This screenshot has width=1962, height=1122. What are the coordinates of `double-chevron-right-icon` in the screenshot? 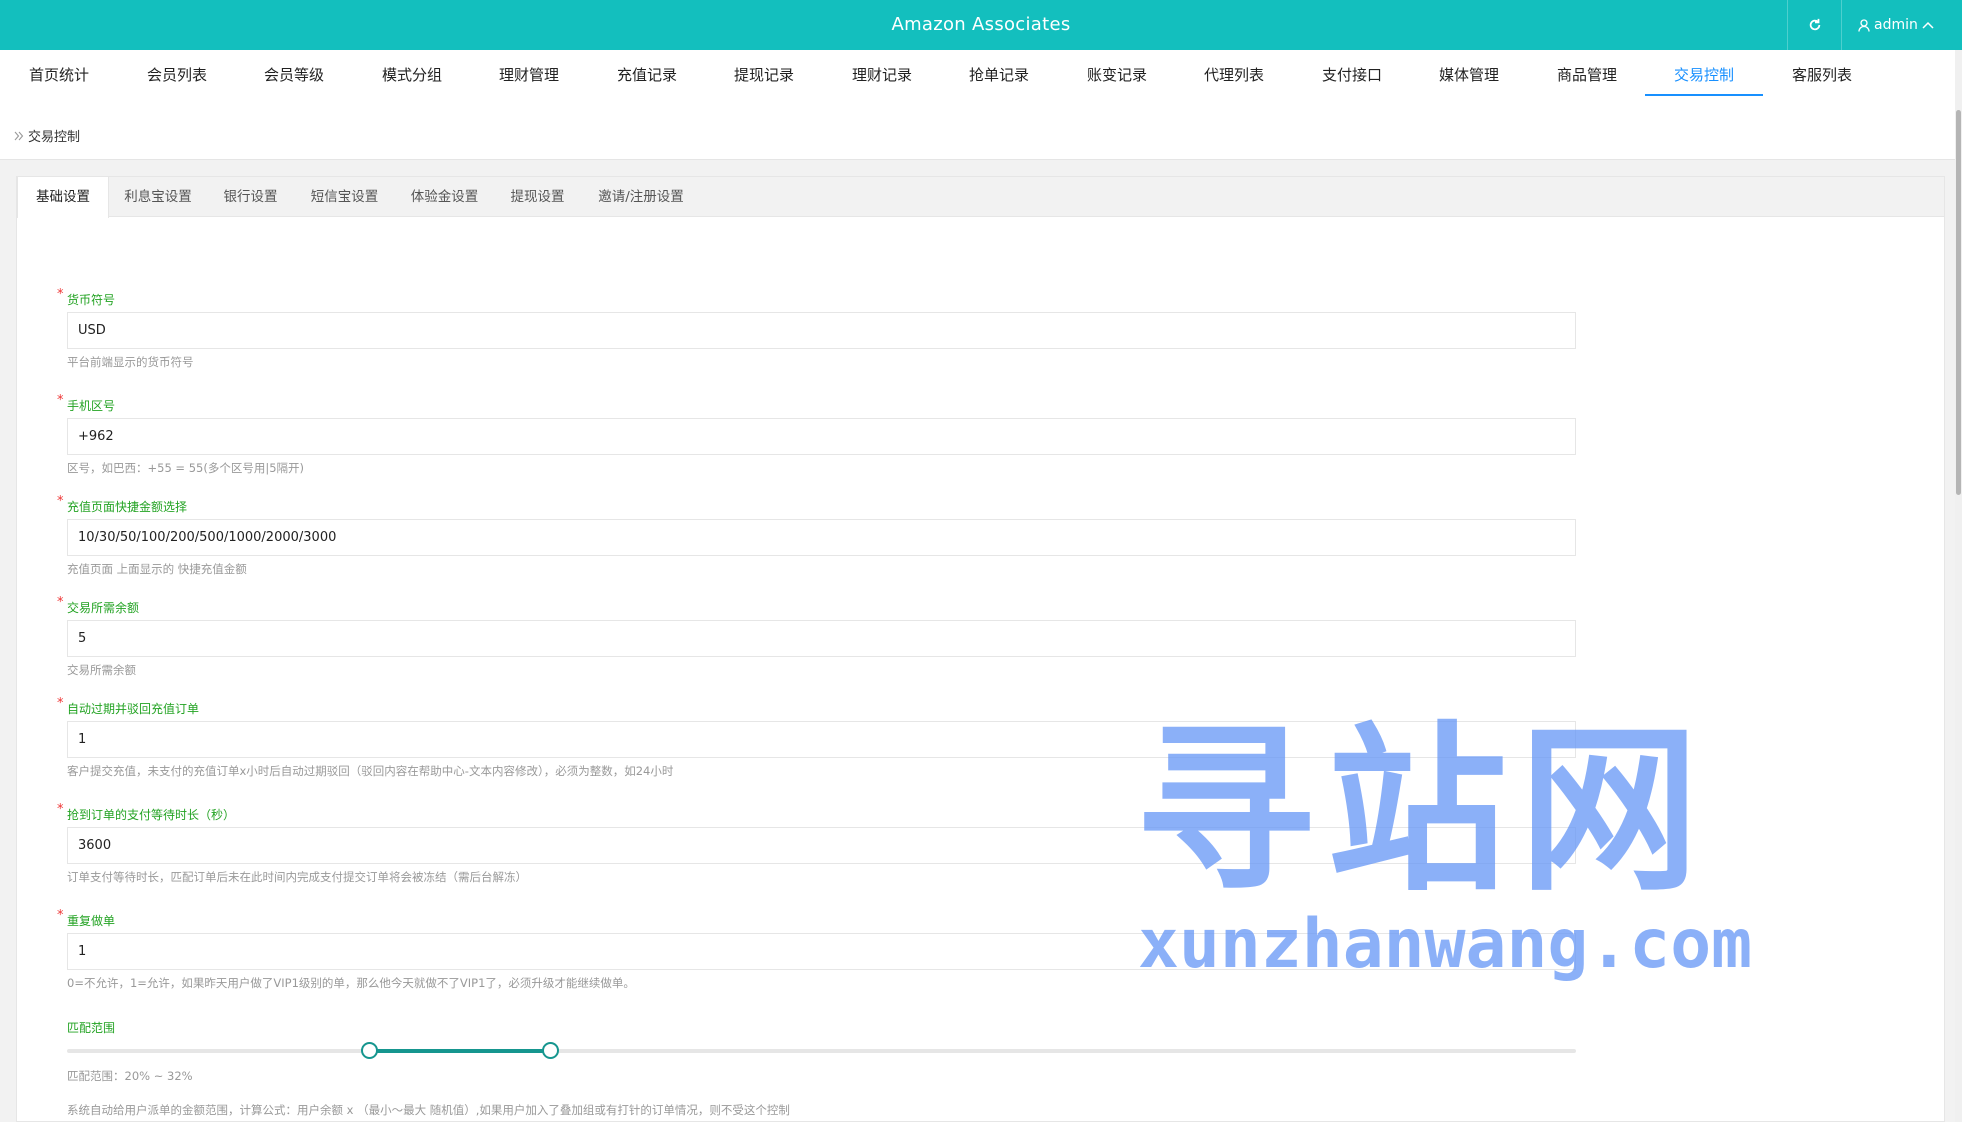 It's located at (19, 135).